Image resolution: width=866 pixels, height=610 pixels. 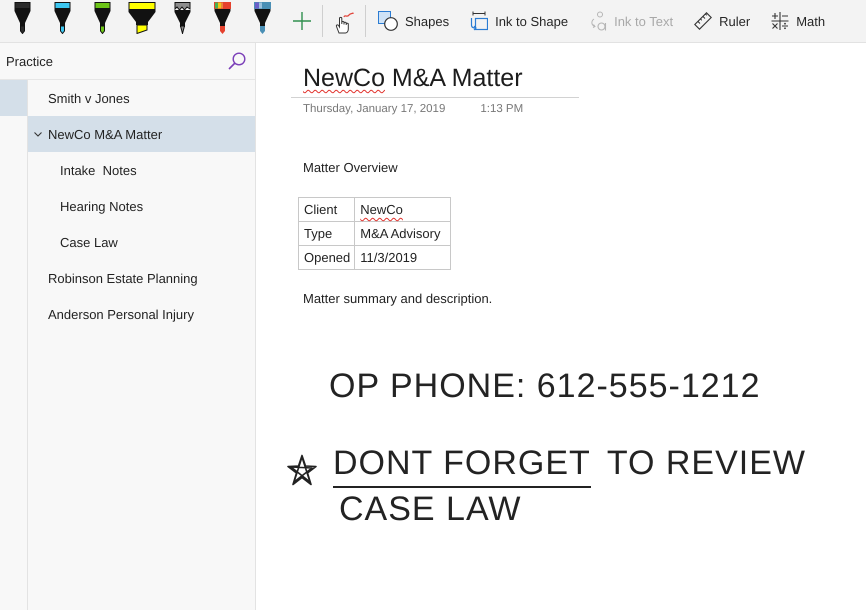 What do you see at coordinates (344, 23) in the screenshot?
I see `hand-pointer-icon` at bounding box center [344, 23].